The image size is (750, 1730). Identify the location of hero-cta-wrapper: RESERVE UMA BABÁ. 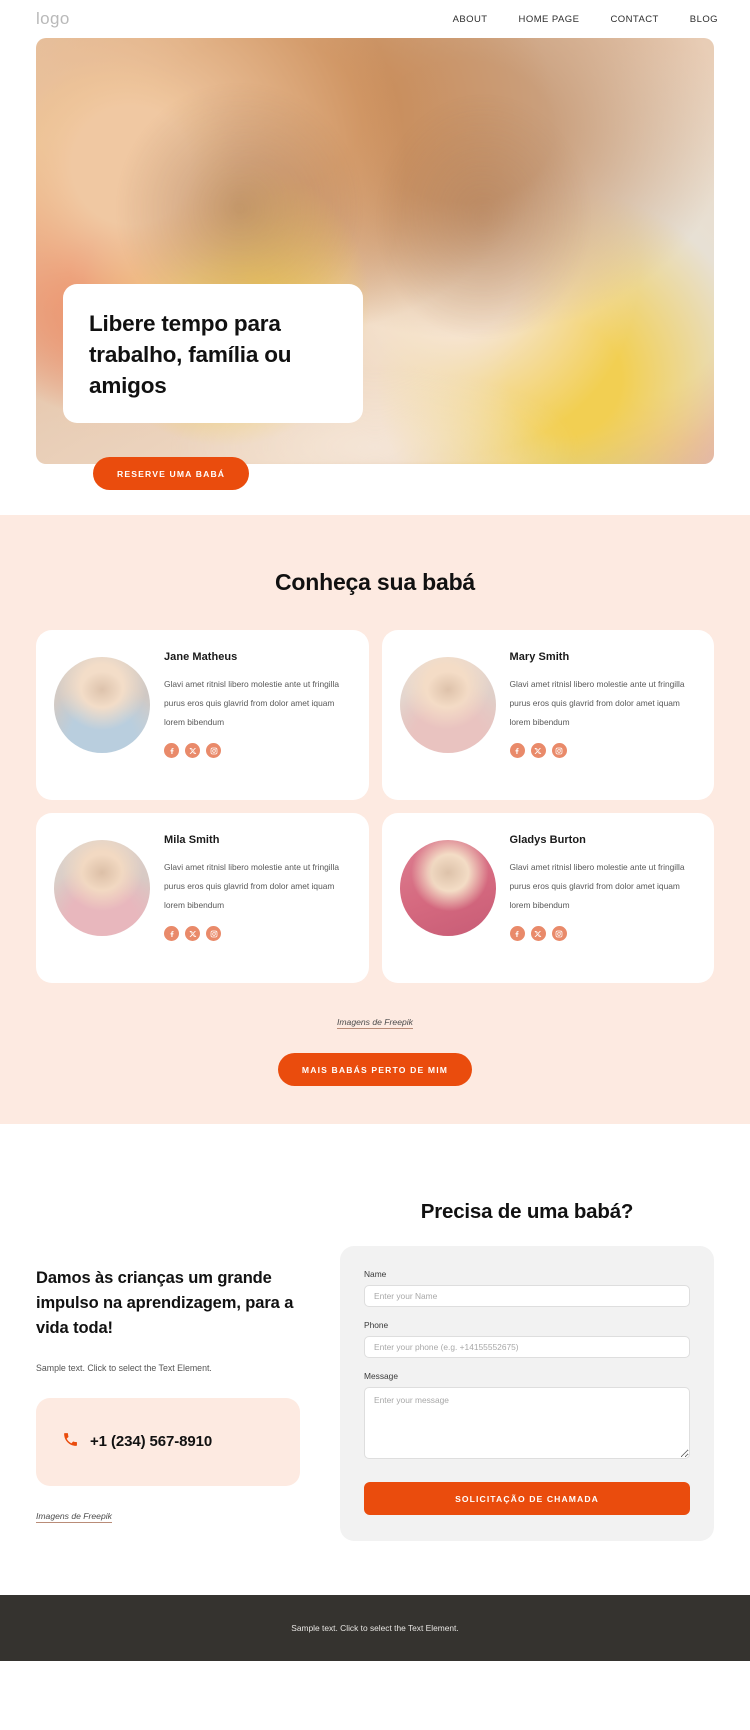
(171, 473).